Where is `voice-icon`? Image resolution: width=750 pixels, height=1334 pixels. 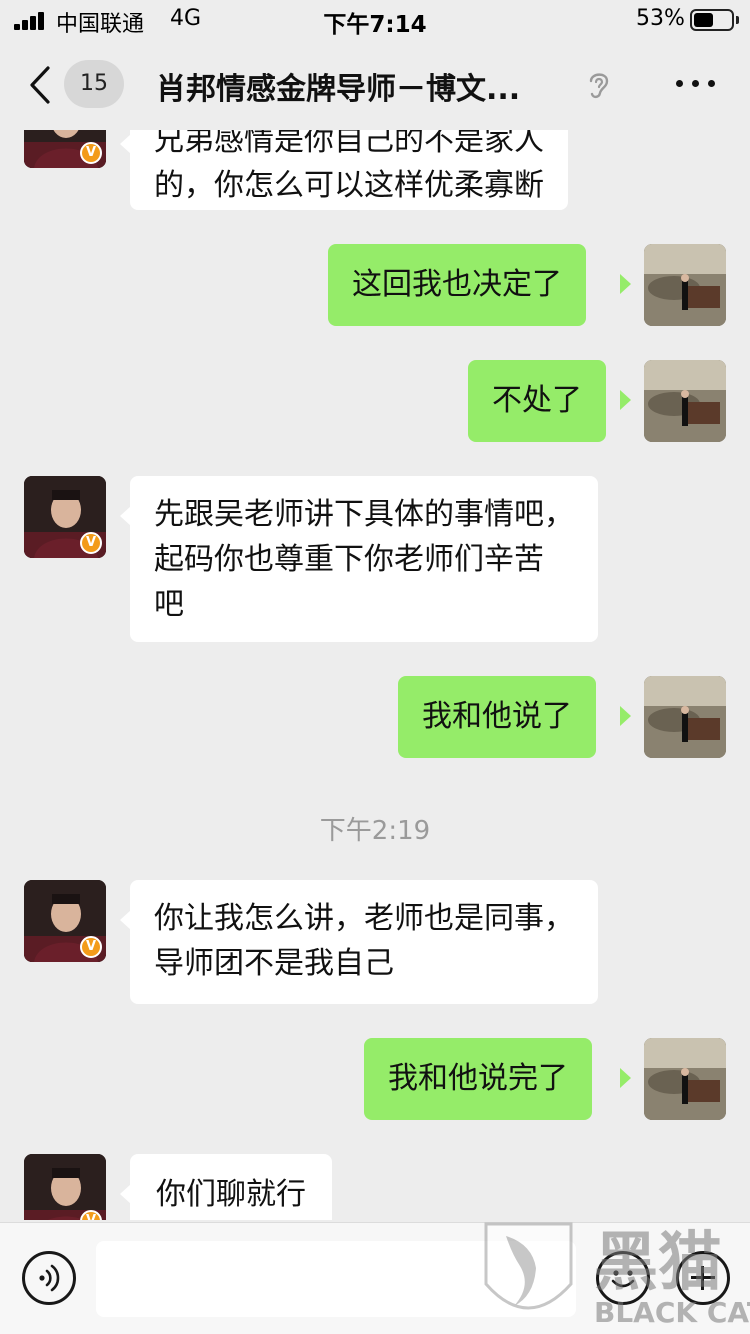 voice-icon is located at coordinates (49, 1278).